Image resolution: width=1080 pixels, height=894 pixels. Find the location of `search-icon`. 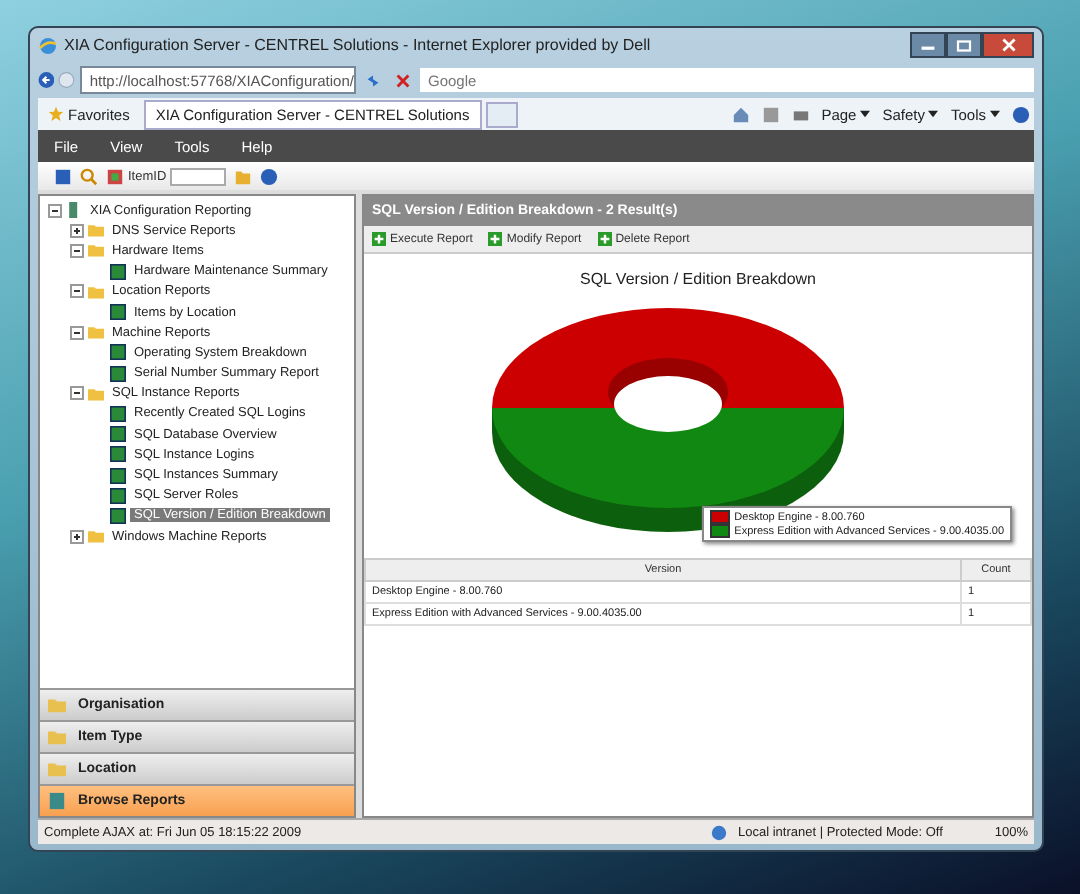

search-icon is located at coordinates (89, 176).